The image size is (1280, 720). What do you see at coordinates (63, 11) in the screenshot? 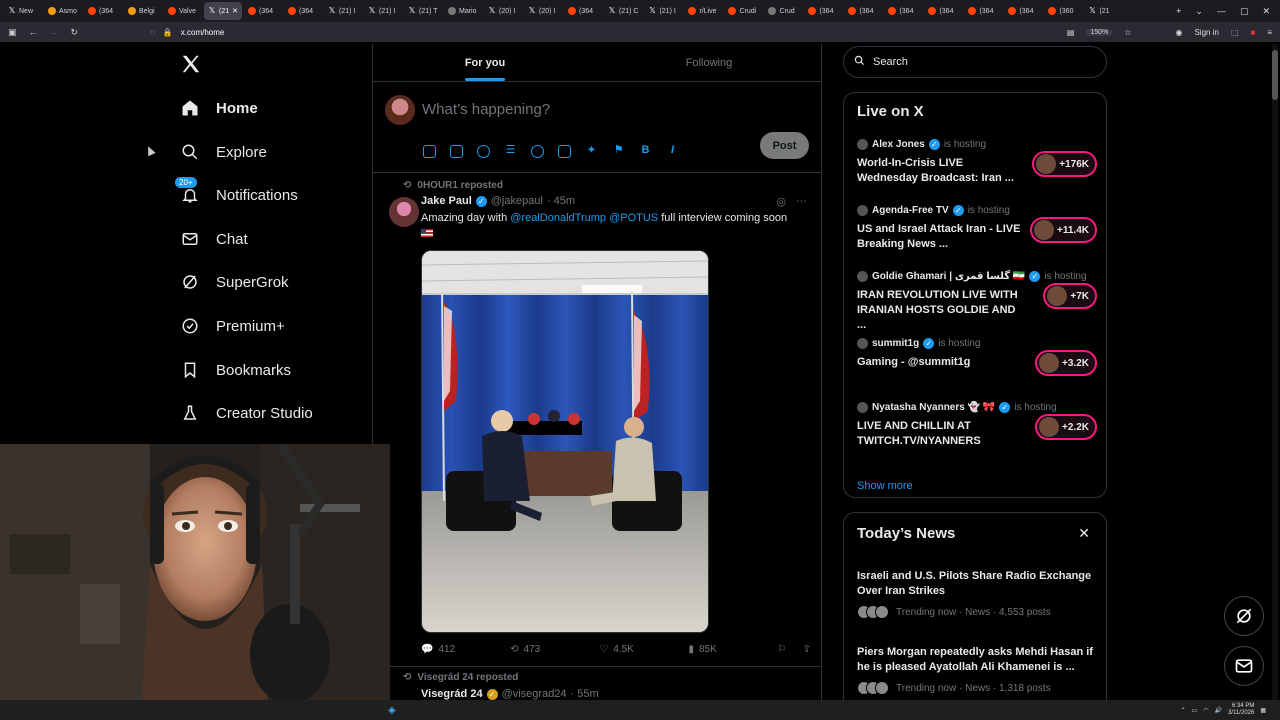
I see `browser-tab: Asmo` at bounding box center [63, 11].